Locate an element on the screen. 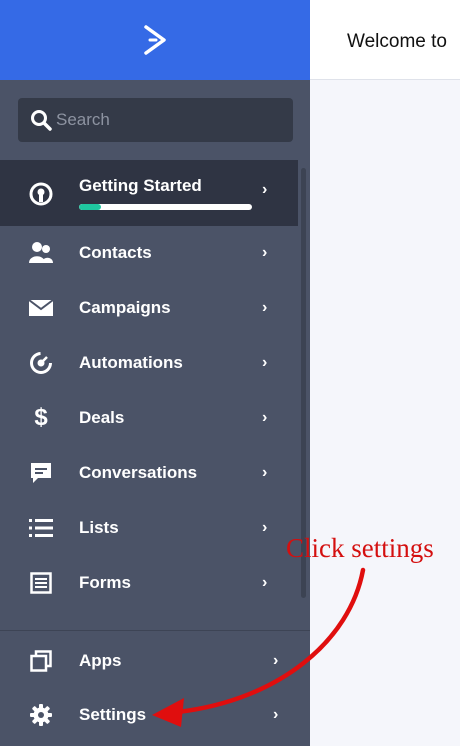  annotation-label: Click settings is located at coordinates (360, 548).